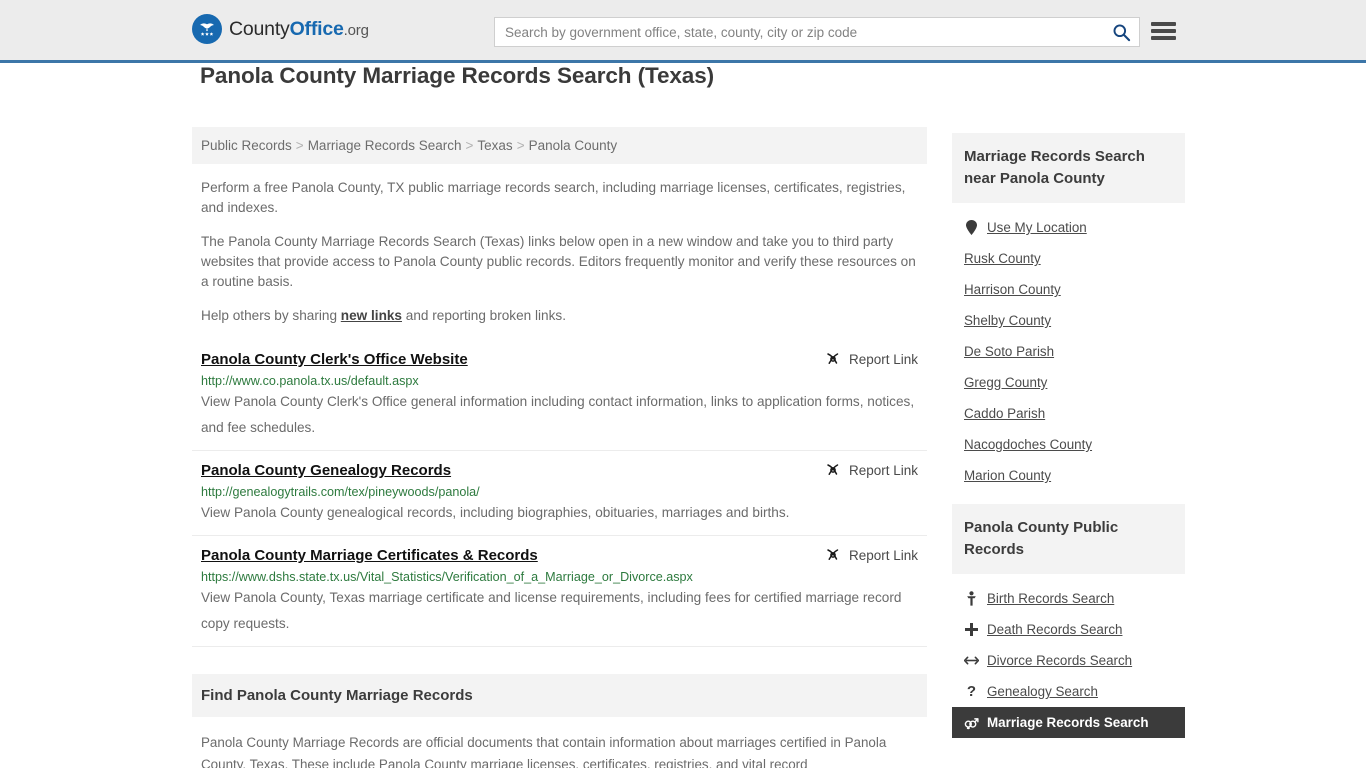 This screenshot has height=768, width=1366. Describe the element at coordinates (971, 227) in the screenshot. I see `map-pin-icon` at that location.